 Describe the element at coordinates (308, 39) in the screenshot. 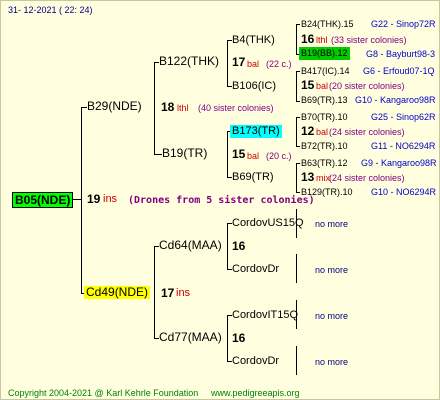

I see `b4-year: 16` at that location.